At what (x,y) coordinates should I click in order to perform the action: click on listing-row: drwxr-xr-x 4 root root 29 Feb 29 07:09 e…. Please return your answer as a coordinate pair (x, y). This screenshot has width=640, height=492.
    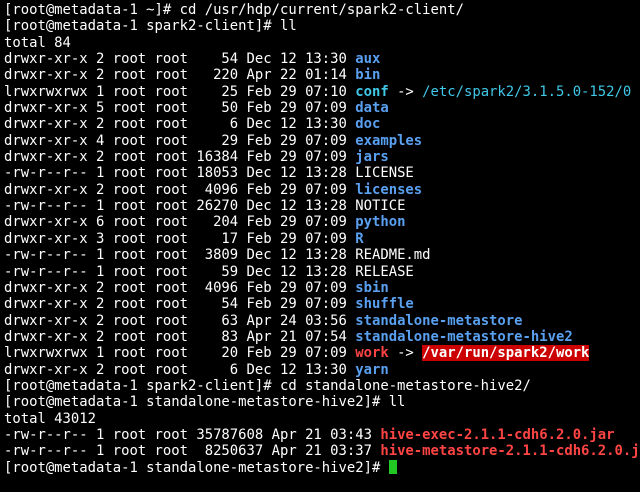
    Looking at the image, I should click on (322, 141).